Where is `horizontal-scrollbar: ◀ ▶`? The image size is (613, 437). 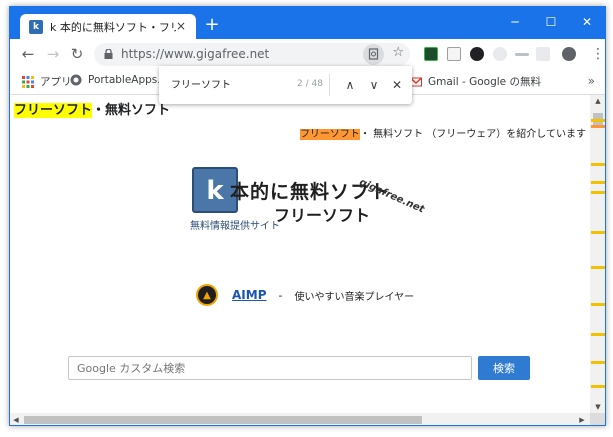
horizontal-scrollbar: ◀ ▶ is located at coordinates (300, 419).